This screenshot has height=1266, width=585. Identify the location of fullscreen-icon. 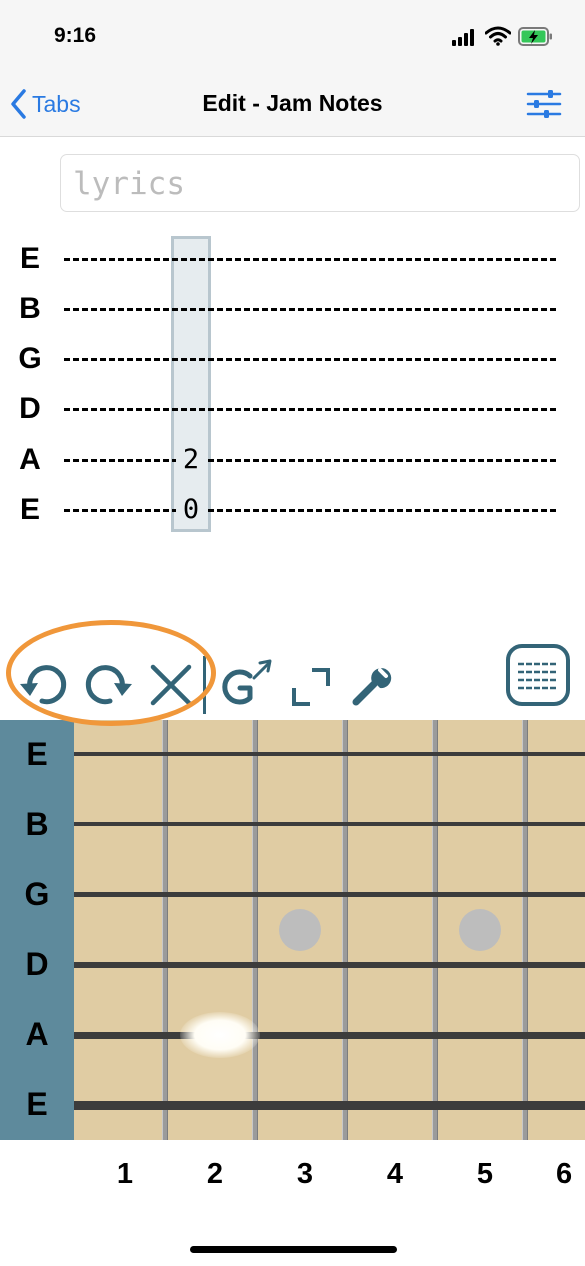
(311, 687).